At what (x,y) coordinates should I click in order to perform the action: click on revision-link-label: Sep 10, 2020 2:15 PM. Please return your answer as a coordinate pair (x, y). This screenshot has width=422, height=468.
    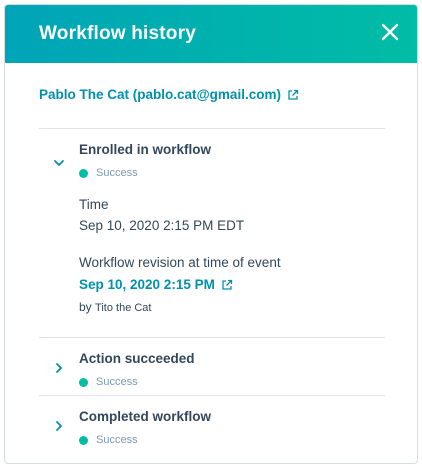
    Looking at the image, I should click on (147, 284).